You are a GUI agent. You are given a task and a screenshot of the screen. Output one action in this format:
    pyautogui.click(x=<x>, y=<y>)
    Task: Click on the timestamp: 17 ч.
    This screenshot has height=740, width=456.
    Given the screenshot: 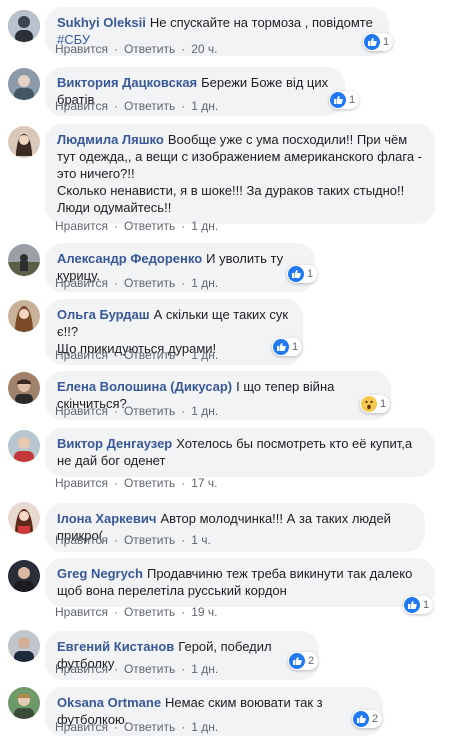 What is the action you would take?
    pyautogui.click(x=204, y=483)
    